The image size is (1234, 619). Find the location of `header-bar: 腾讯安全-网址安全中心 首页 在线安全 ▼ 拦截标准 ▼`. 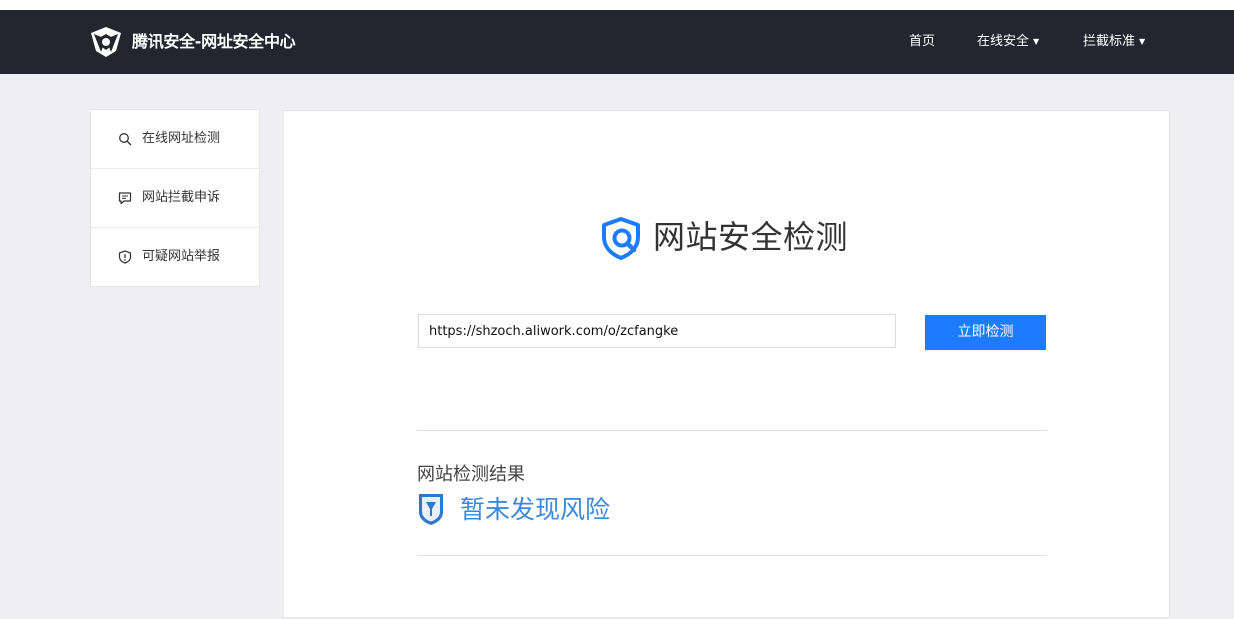

header-bar: 腾讯安全-网址安全中心 首页 在线安全 ▼ 拦截标准 ▼ is located at coordinates (617, 42).